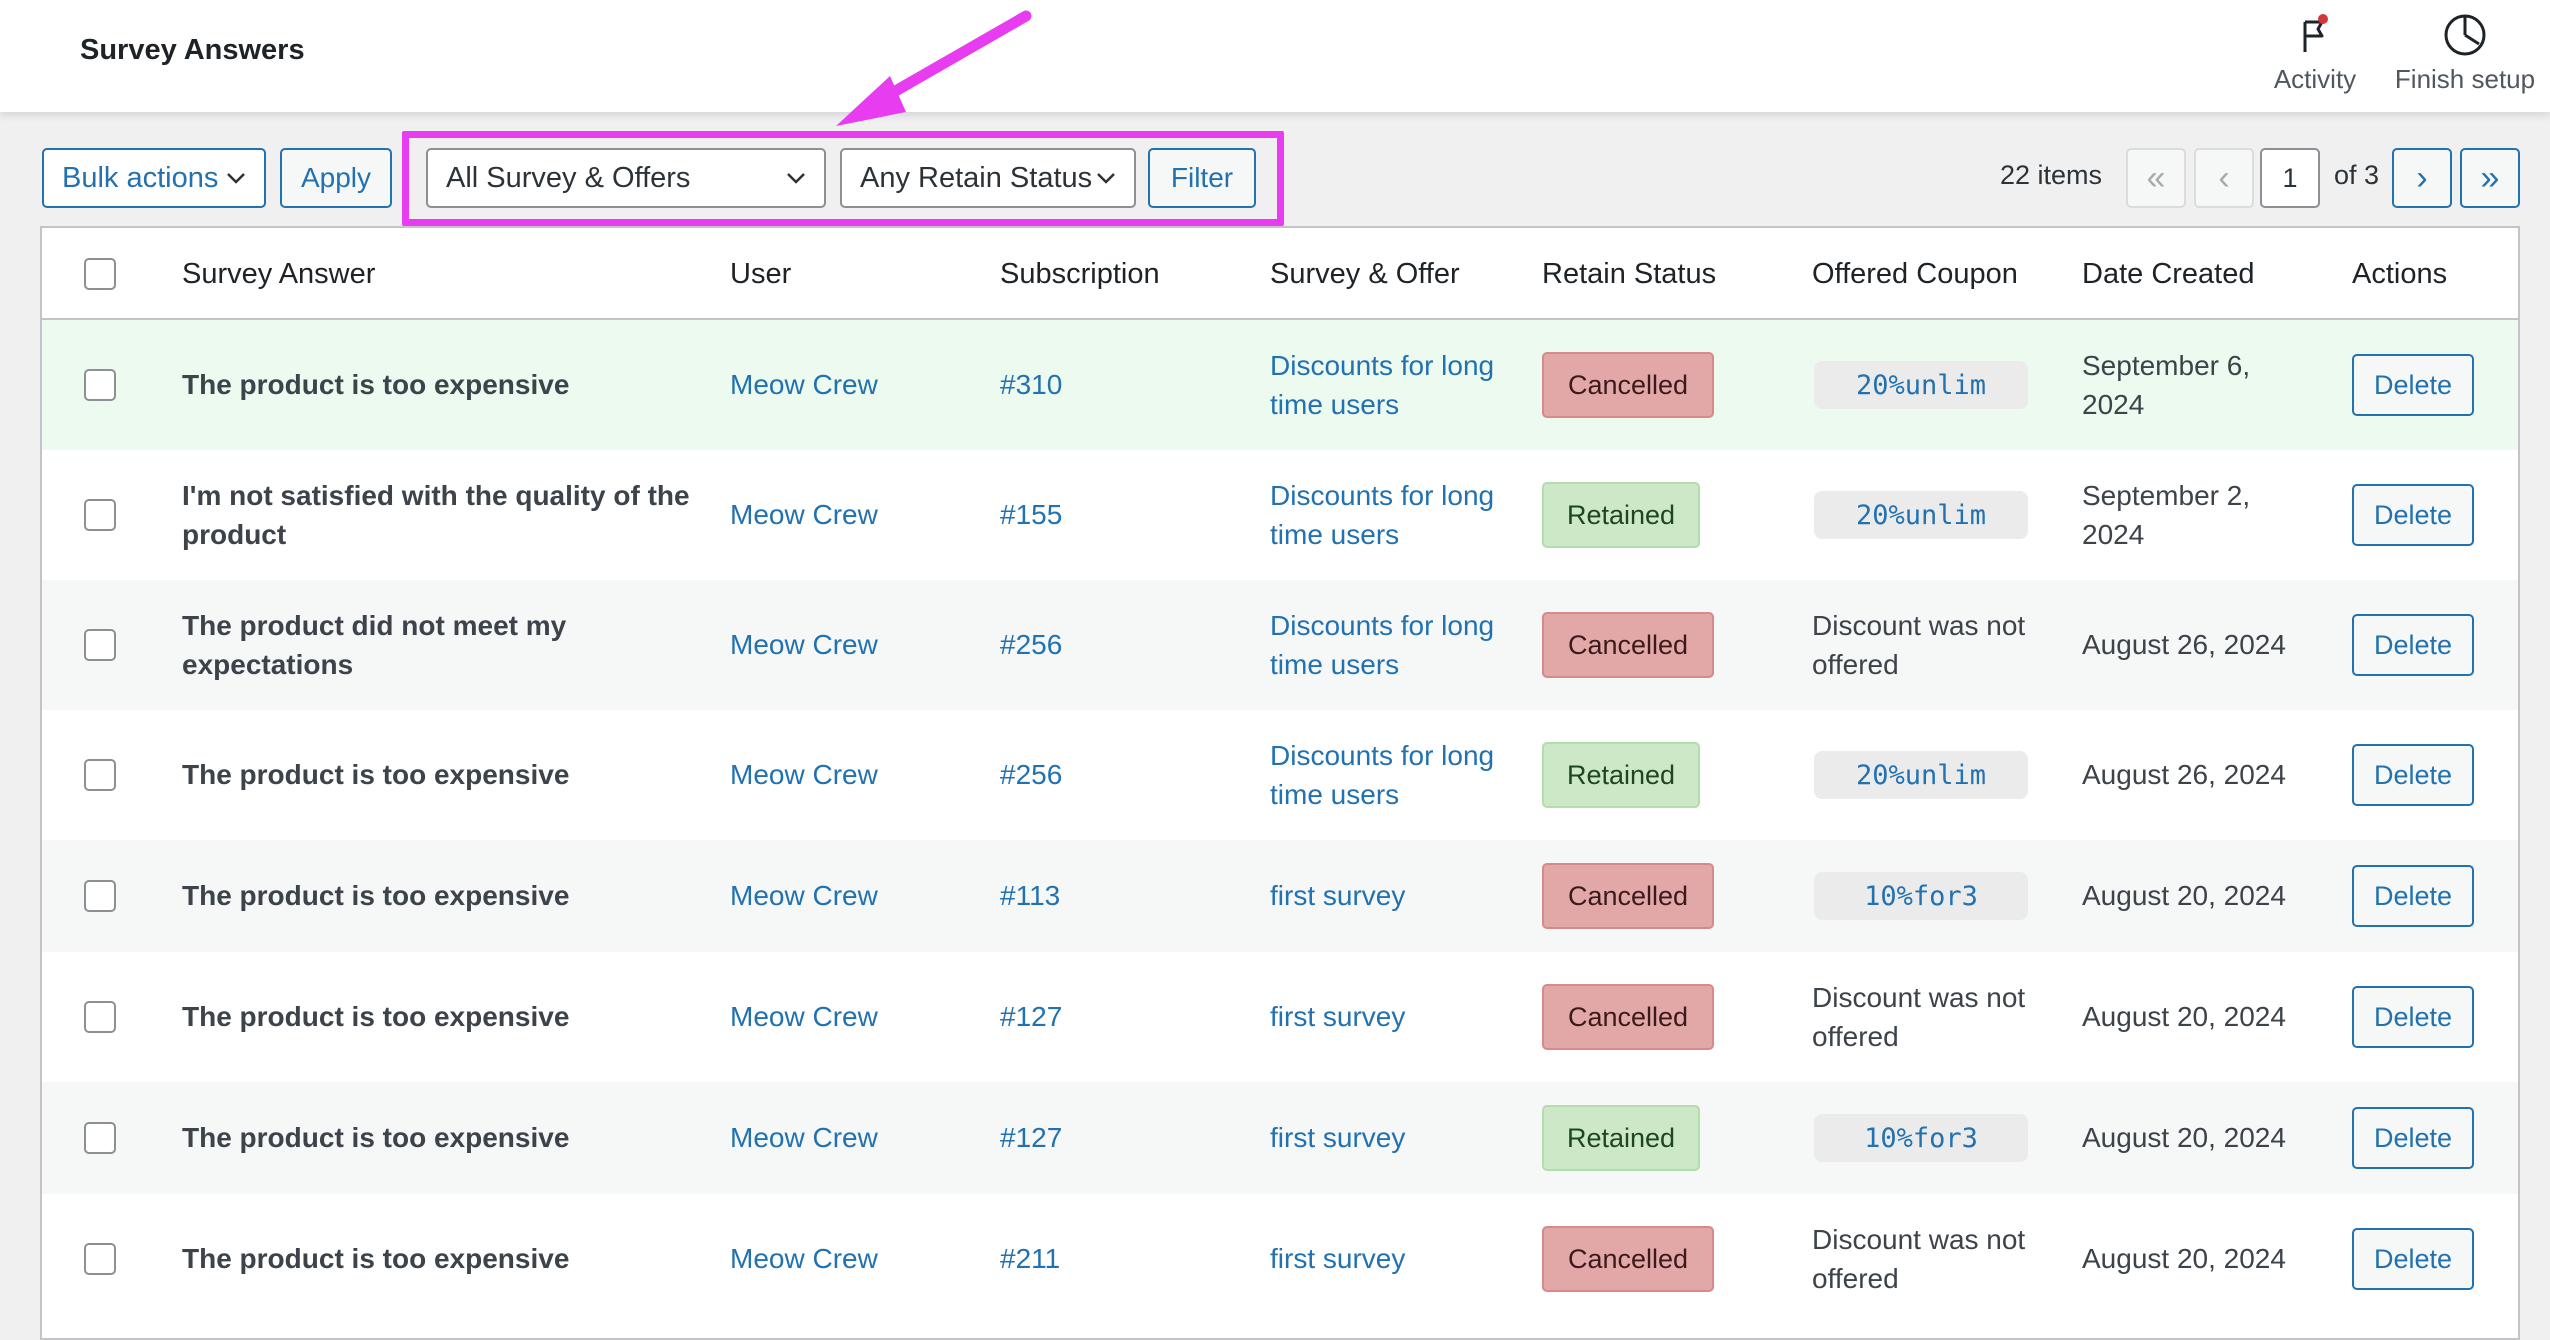 Image resolution: width=2550 pixels, height=1340 pixels. What do you see at coordinates (988, 178) in the screenshot?
I see `retain-status-select: Any Retain Status` at bounding box center [988, 178].